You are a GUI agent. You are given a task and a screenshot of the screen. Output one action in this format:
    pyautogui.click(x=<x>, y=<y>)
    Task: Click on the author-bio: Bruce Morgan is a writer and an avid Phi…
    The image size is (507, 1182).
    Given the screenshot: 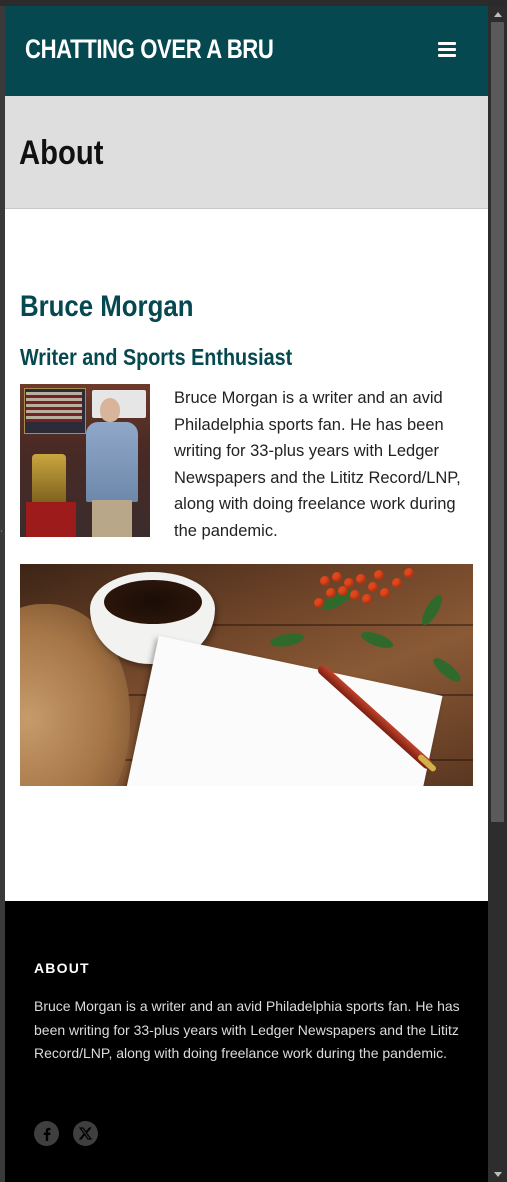 What is the action you would take?
    pyautogui.click(x=317, y=464)
    